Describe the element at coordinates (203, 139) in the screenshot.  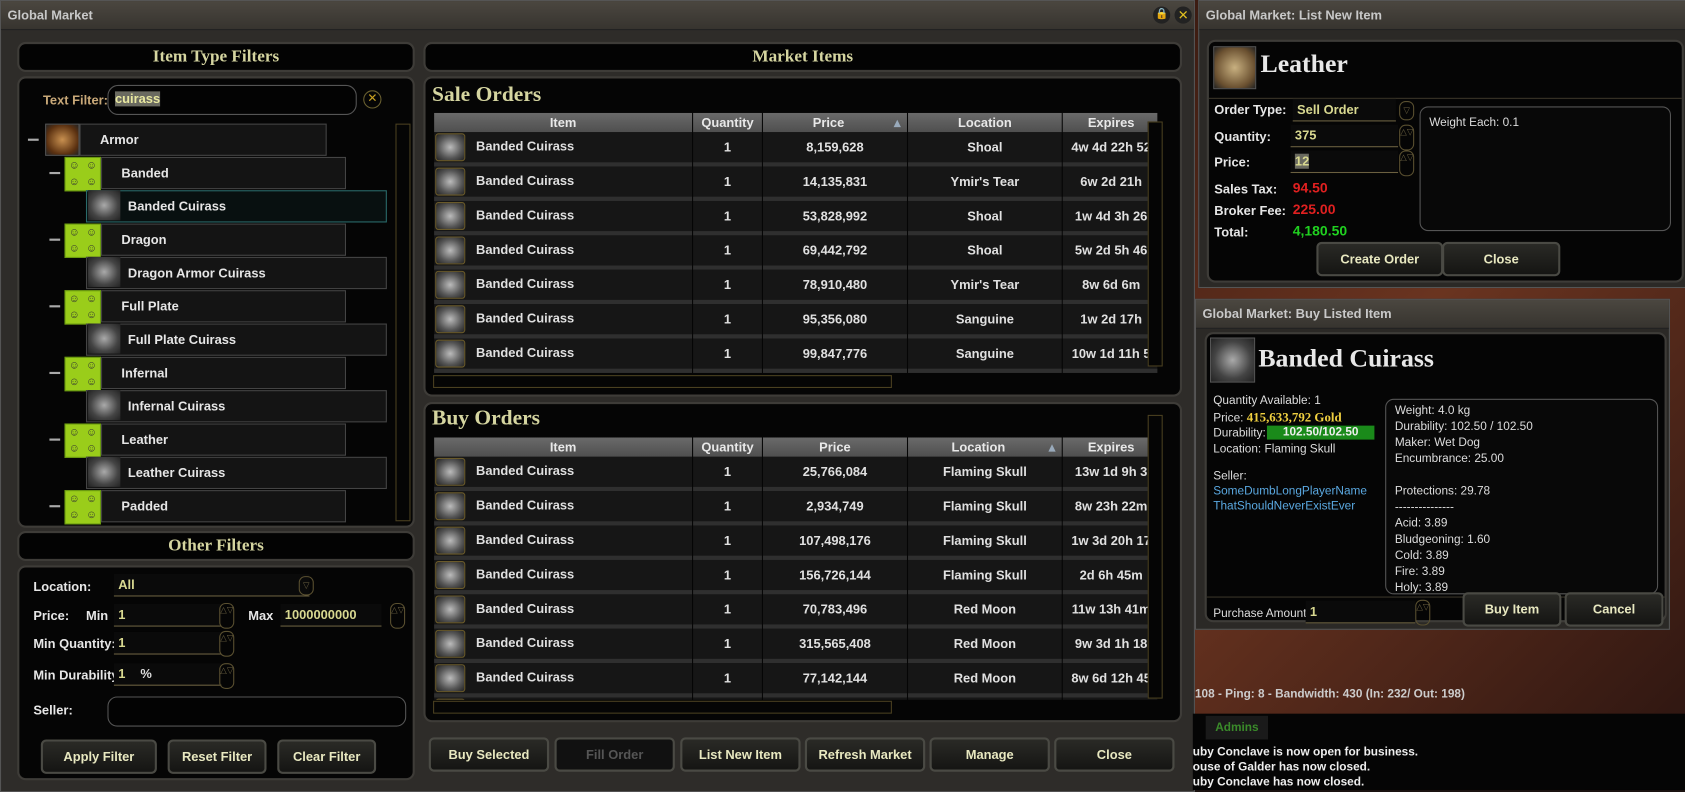
I see `tree-item: Armor` at that location.